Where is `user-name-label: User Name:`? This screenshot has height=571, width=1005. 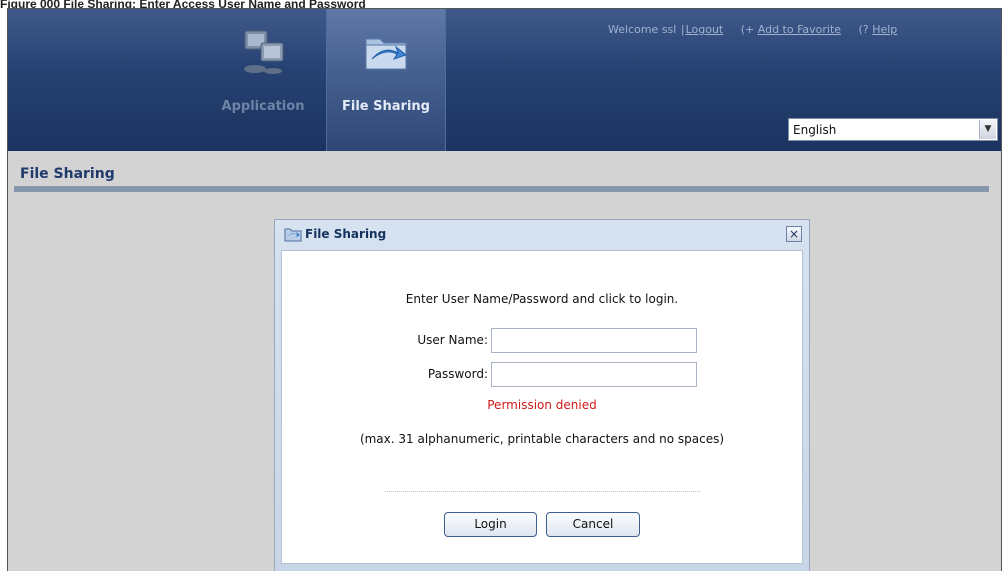
user-name-label: User Name: is located at coordinates (452, 340).